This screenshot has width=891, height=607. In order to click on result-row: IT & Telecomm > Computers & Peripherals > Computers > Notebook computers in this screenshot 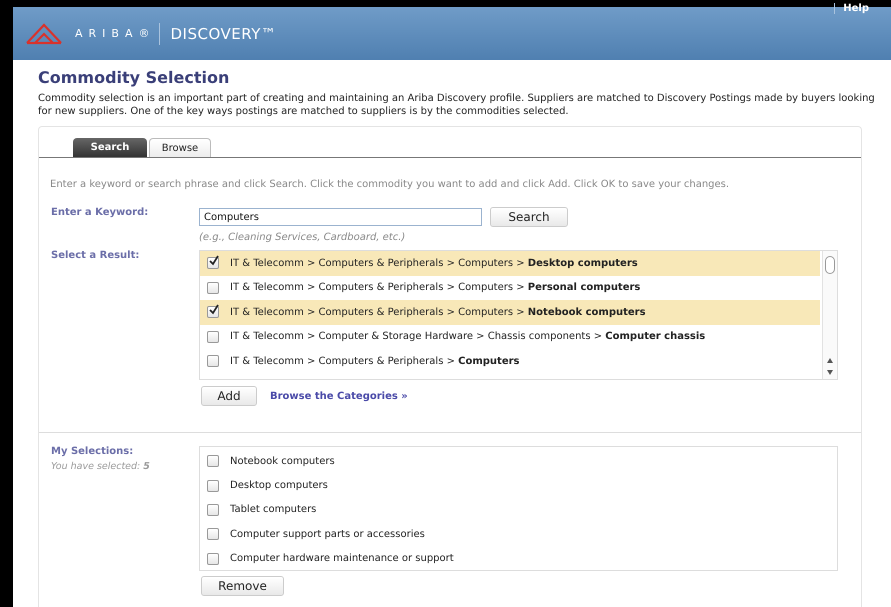, I will do `click(510, 312)`.